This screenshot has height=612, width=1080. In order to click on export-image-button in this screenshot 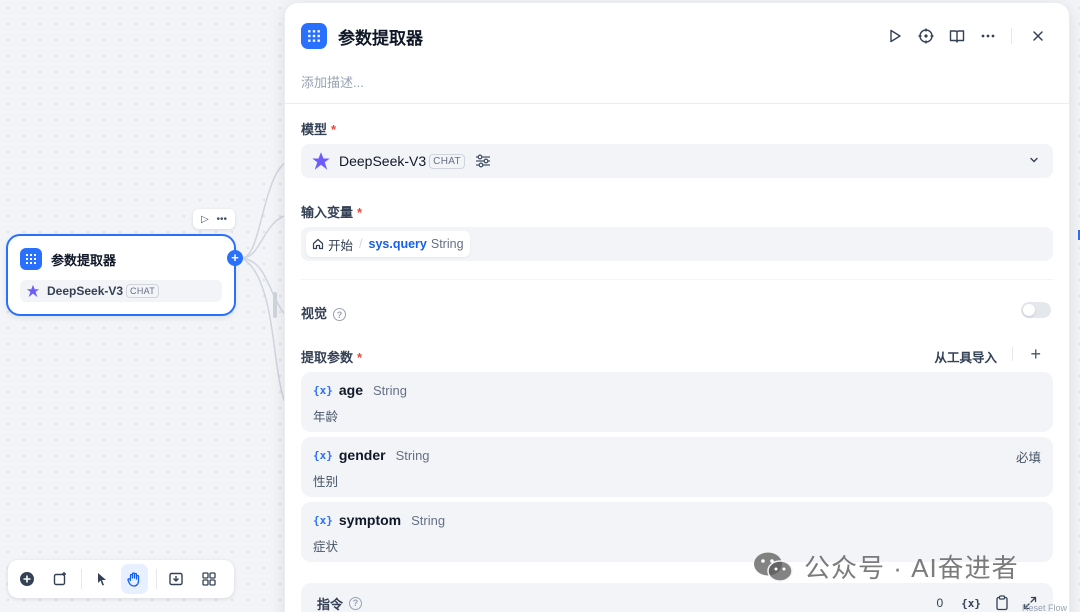, I will do `click(176, 579)`.